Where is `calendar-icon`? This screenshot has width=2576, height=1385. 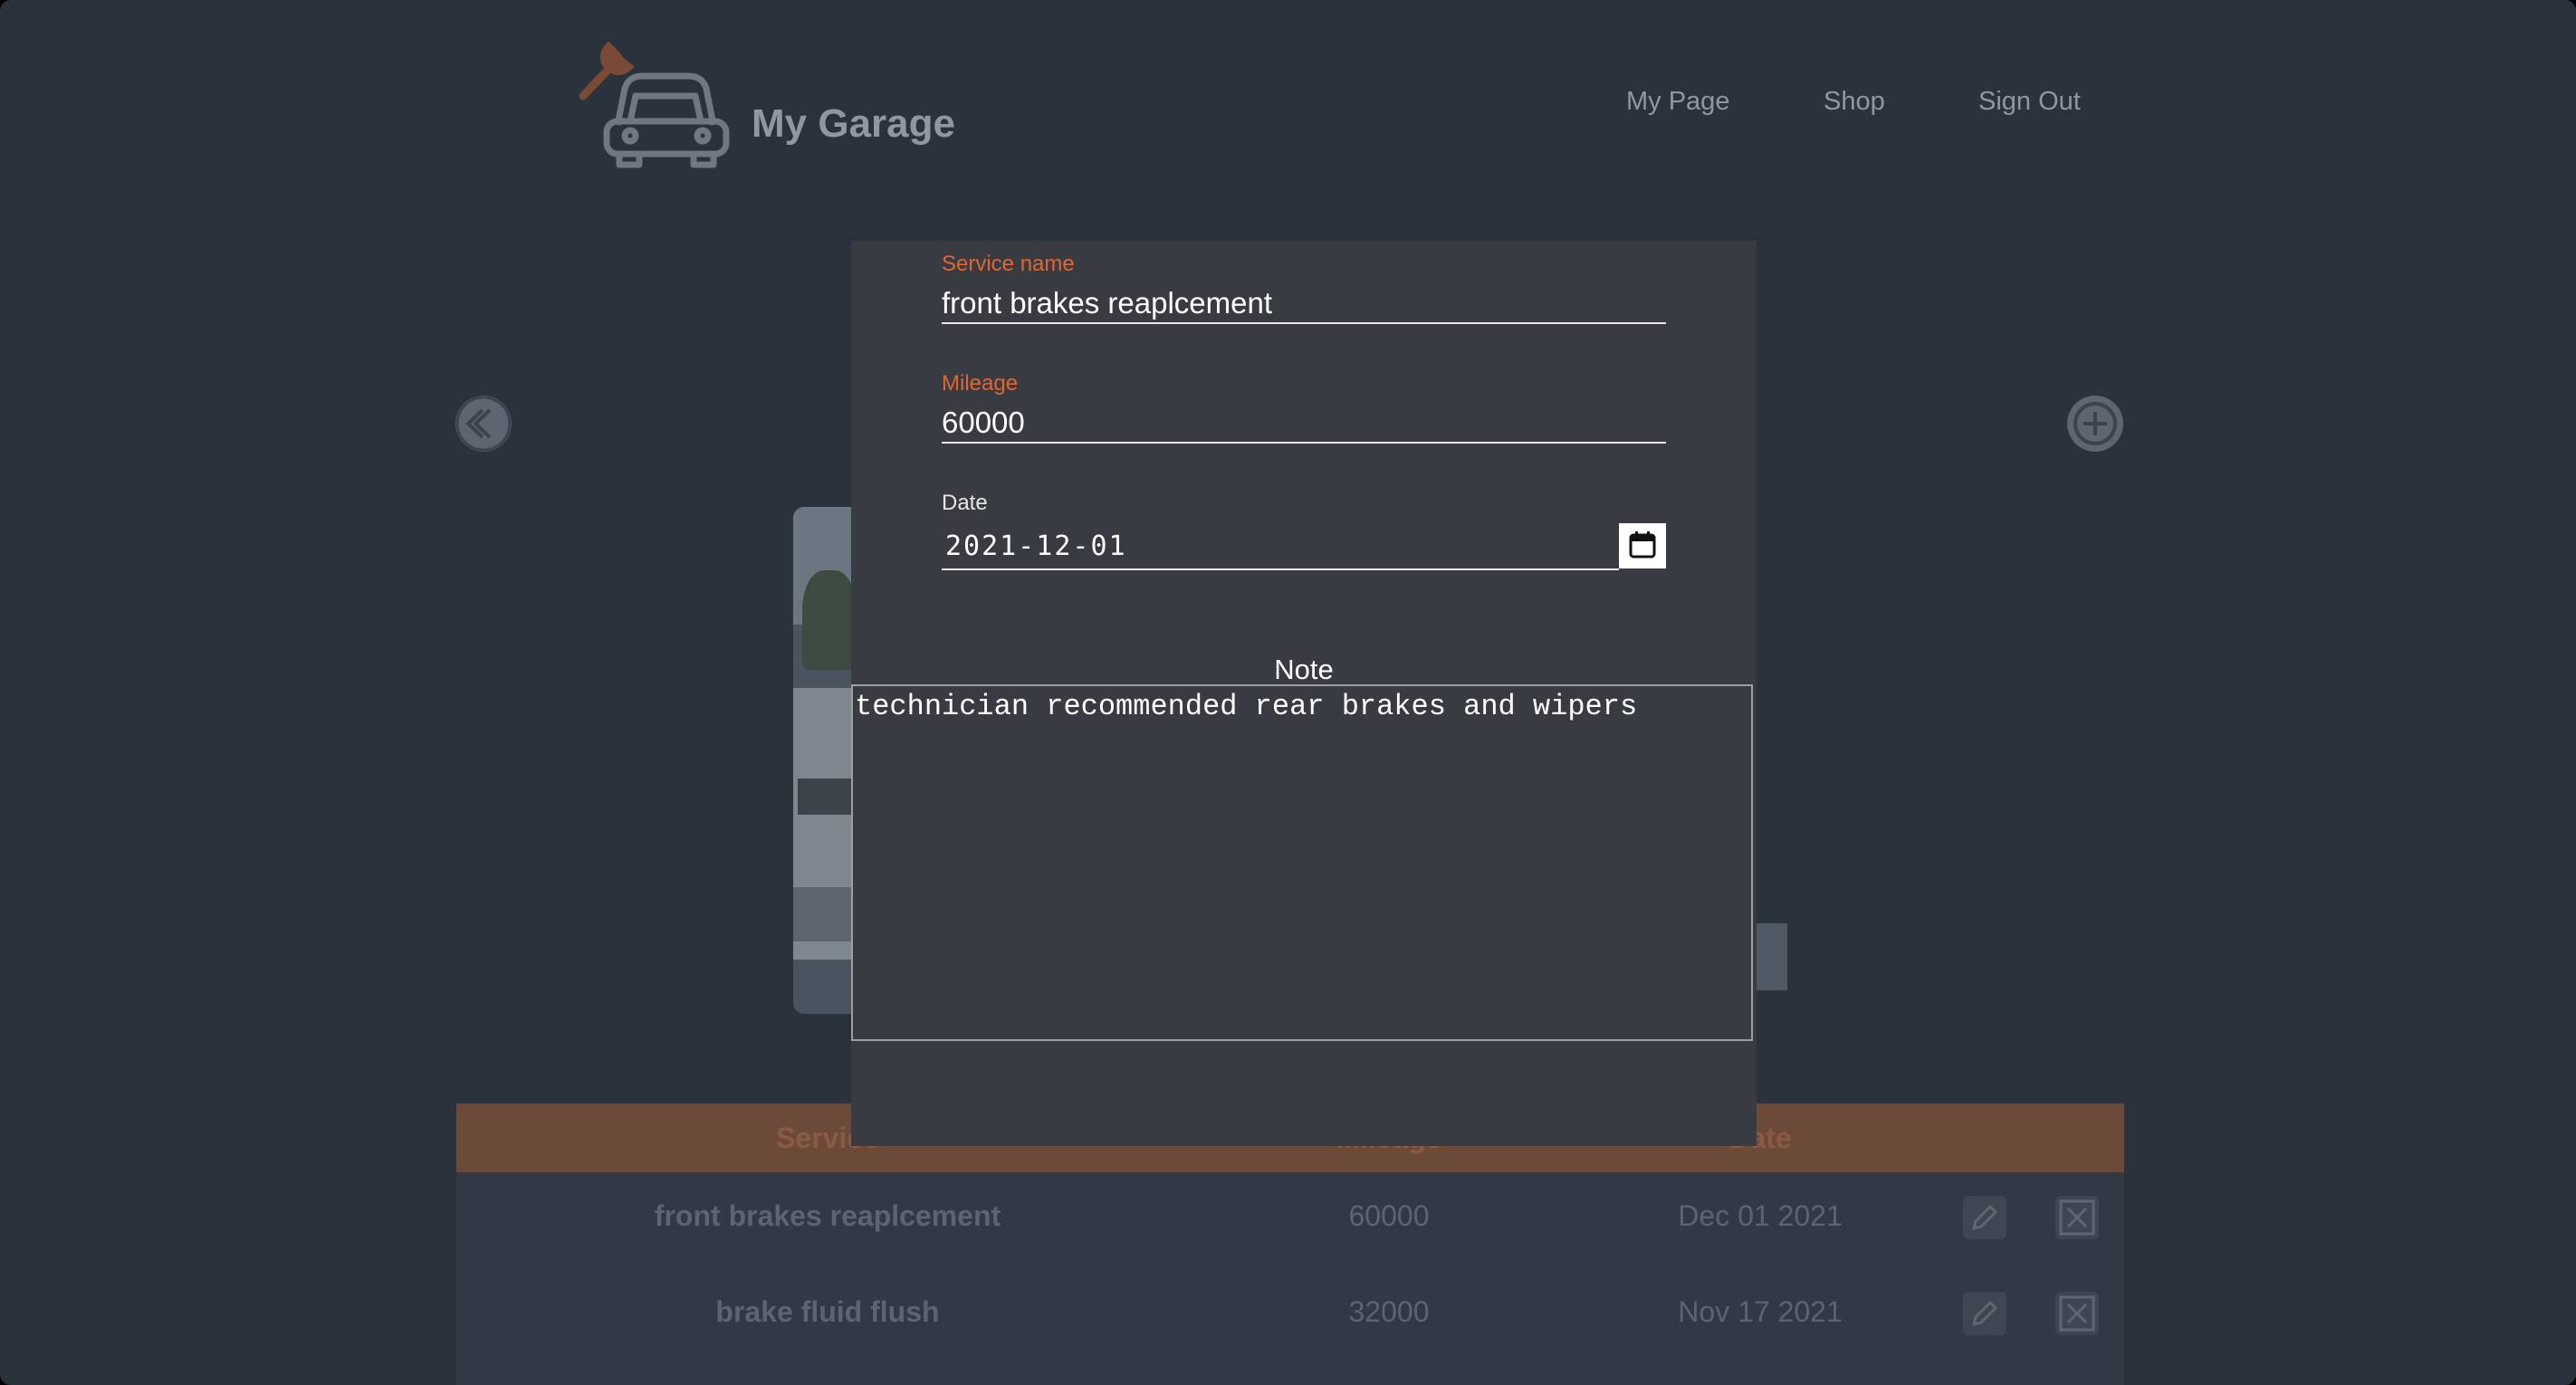
calendar-icon is located at coordinates (1642, 545).